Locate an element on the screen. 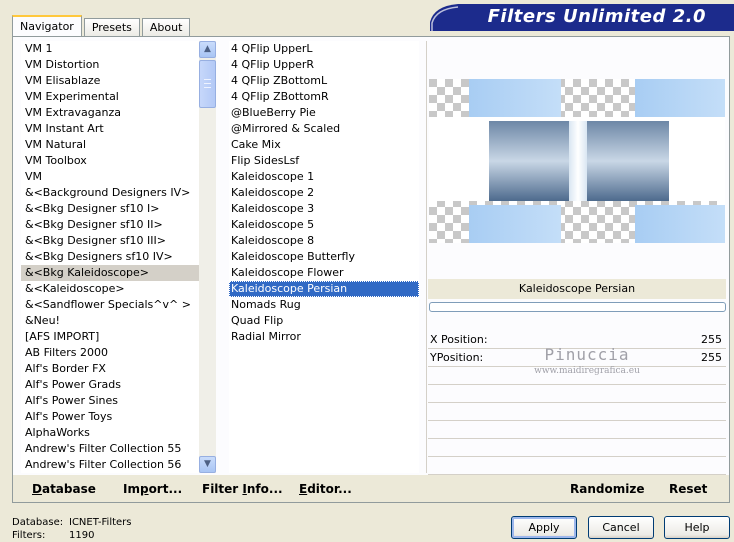 The width and height of the screenshot is (734, 542). filter-item: Kaleidoscope 8 is located at coordinates (324, 241).